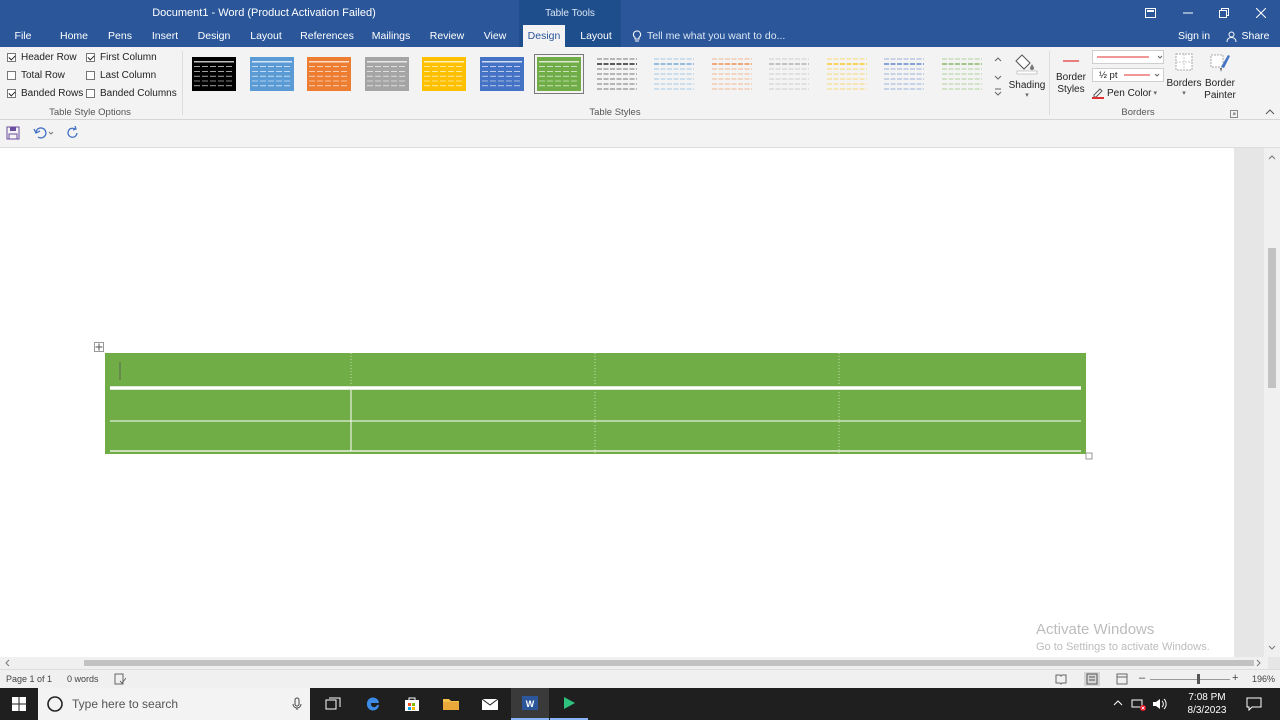 The height and width of the screenshot is (720, 1280). Describe the element at coordinates (1128, 75) in the screenshot. I see `pen-weight-dropdown: ½ pt` at that location.